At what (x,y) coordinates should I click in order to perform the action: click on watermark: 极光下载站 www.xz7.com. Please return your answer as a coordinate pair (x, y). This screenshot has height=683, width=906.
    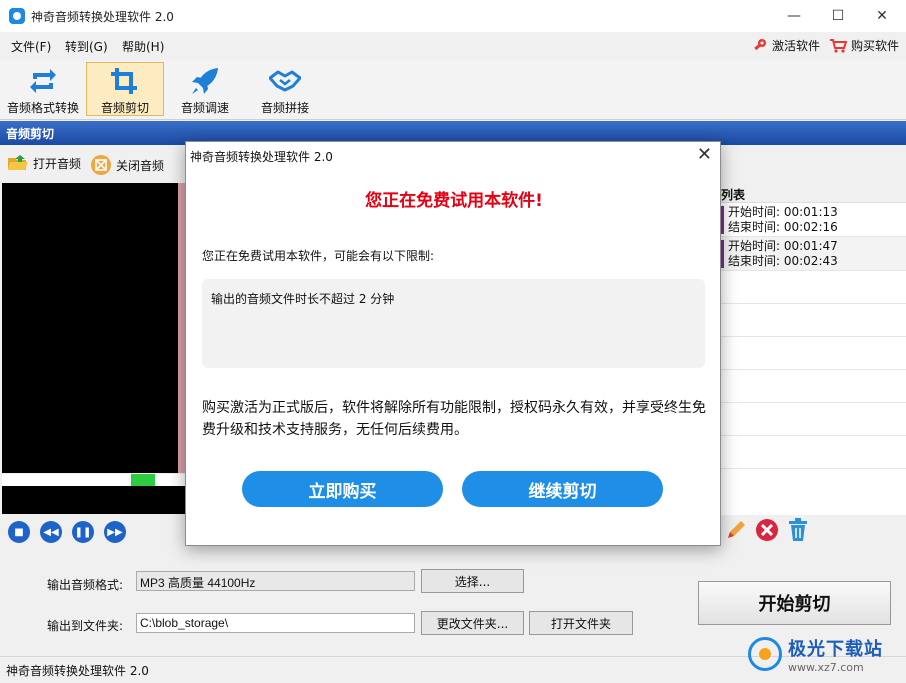
    Looking at the image, I should click on (823, 654).